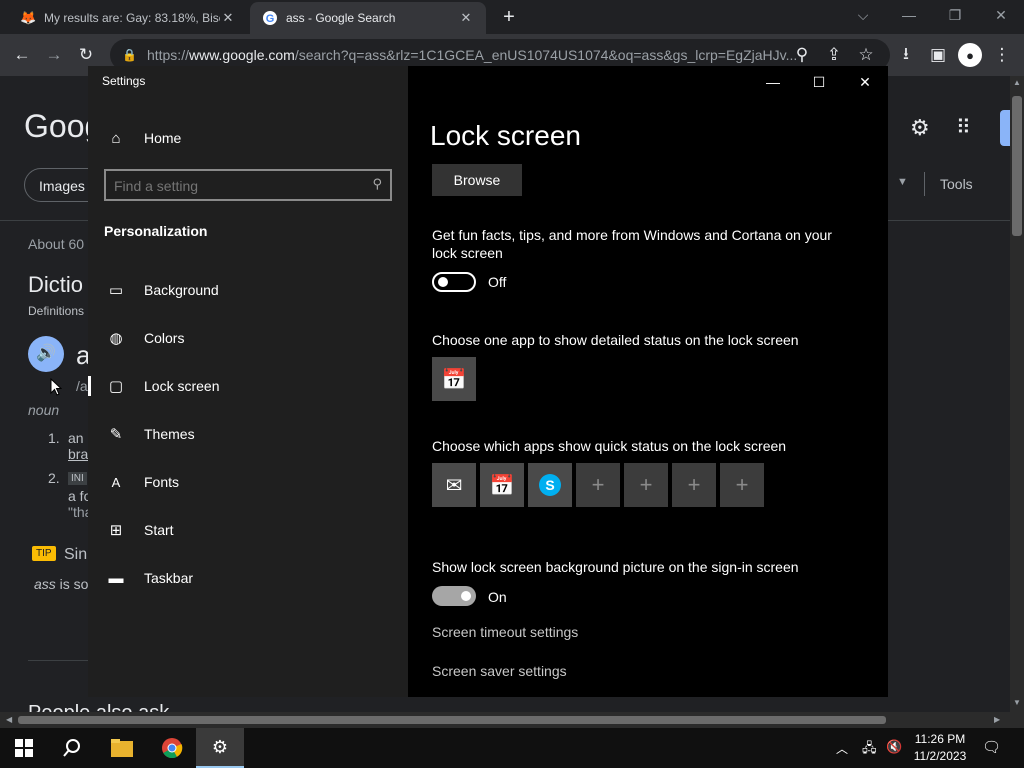 Image resolution: width=1024 pixels, height=768 pixels. What do you see at coordinates (454, 596) in the screenshot?
I see `signin-background-toggle` at bounding box center [454, 596].